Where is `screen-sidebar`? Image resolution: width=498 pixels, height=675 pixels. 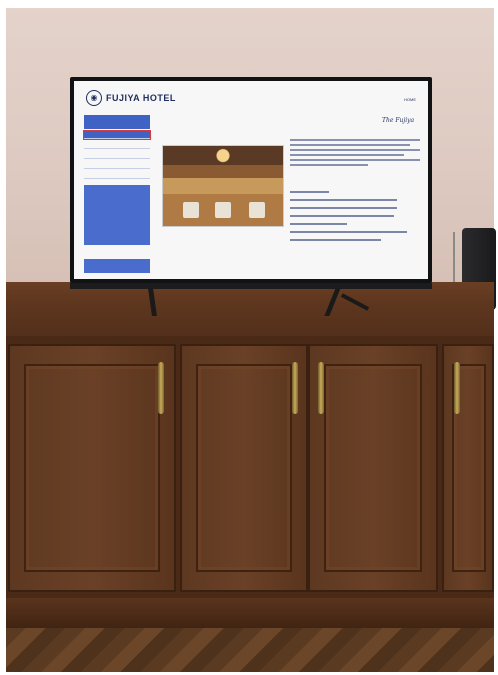 screen-sidebar is located at coordinates (117, 197).